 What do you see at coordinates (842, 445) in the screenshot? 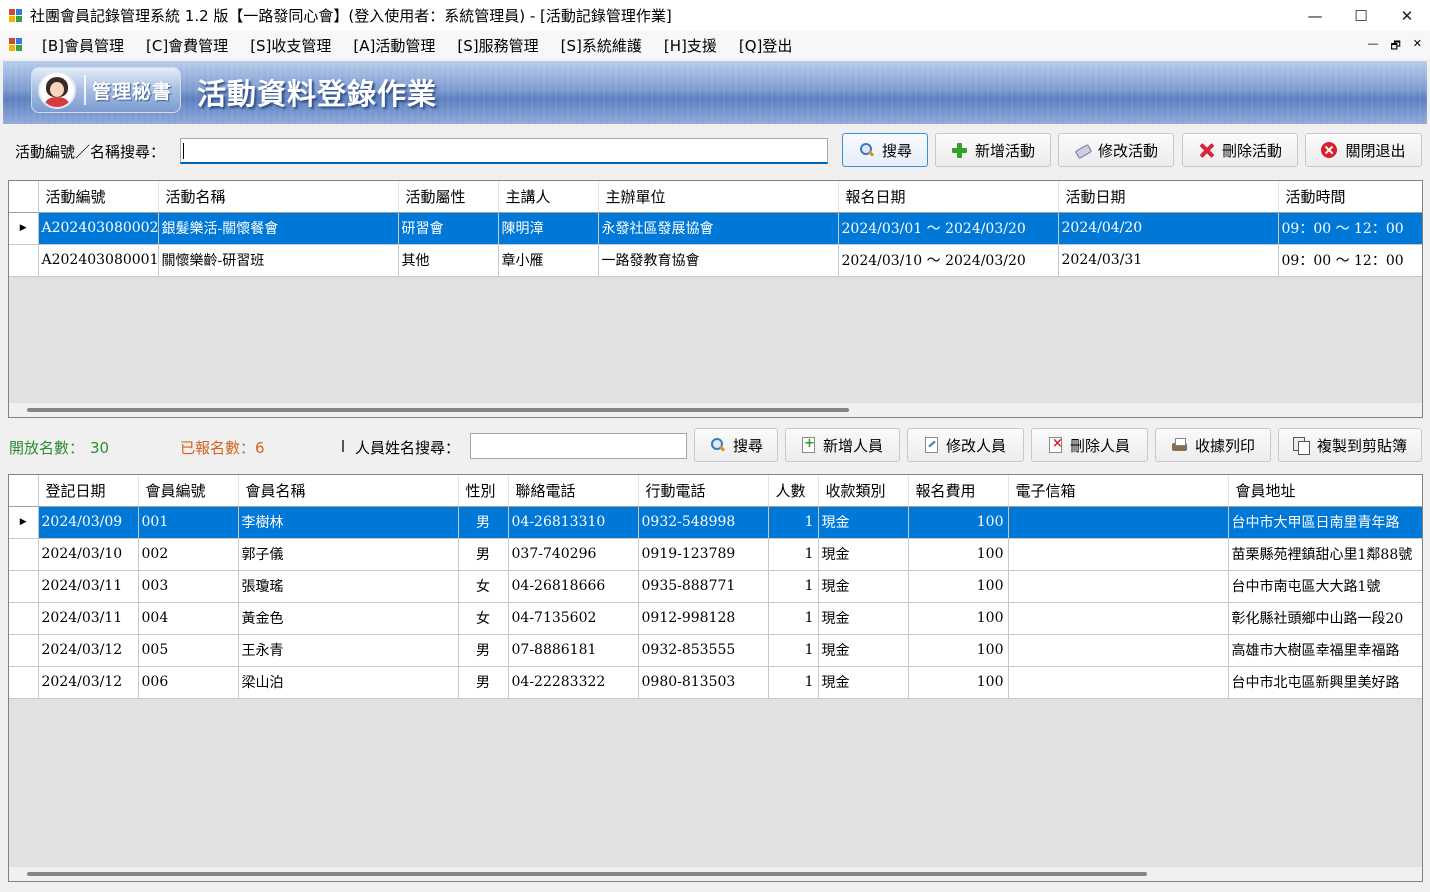
I see `add-member-button: 新增人員` at bounding box center [842, 445].